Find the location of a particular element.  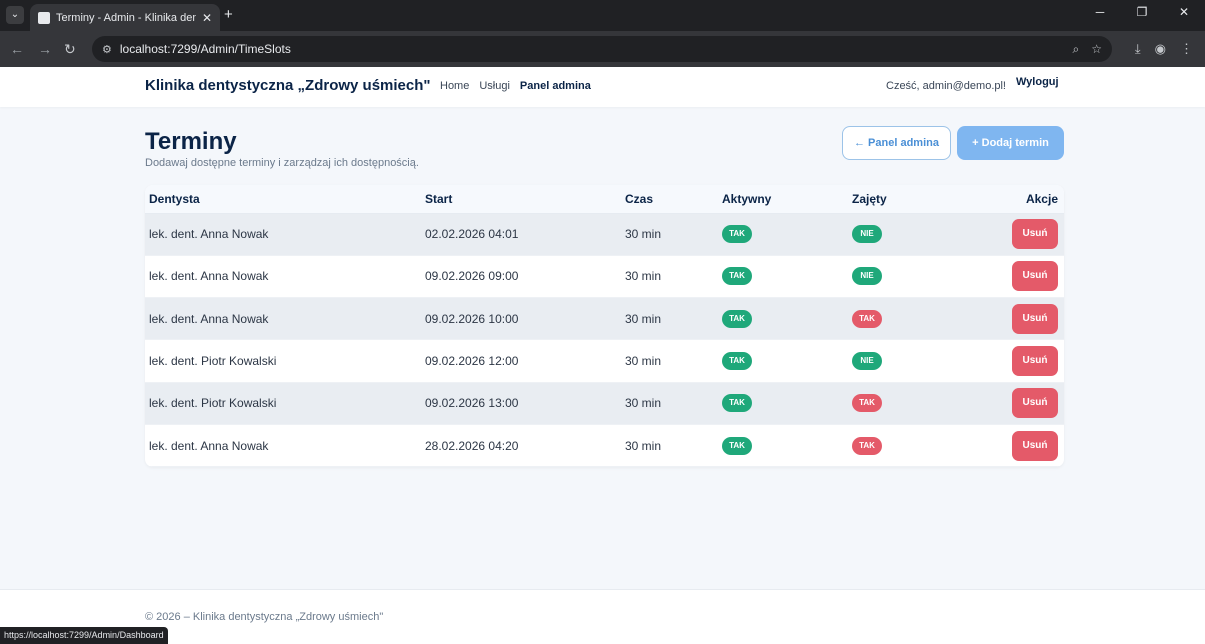

url-omnibox: ⚙ localhost:7299/Admin/TimeSlots ⌕ ☆ is located at coordinates (602, 49).